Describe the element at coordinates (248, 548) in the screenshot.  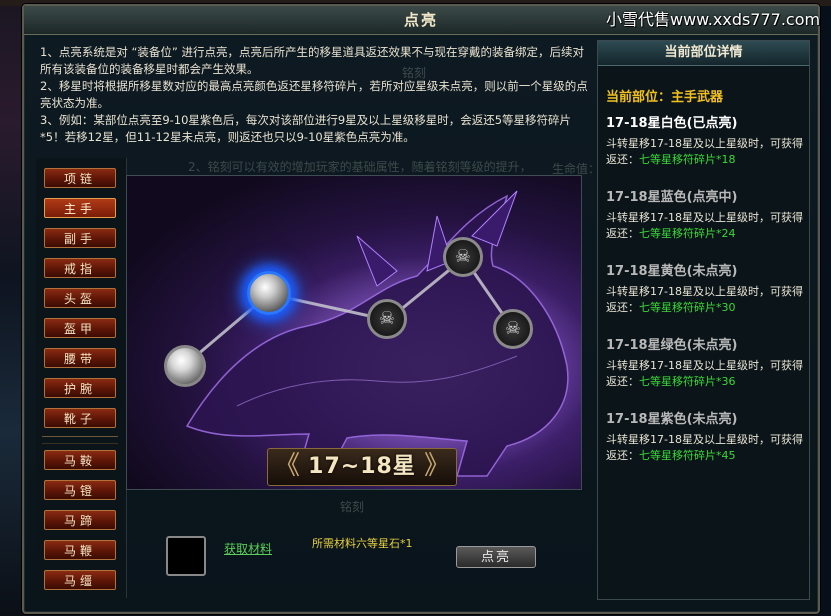
I see `get-material-link: 获取材料` at that location.